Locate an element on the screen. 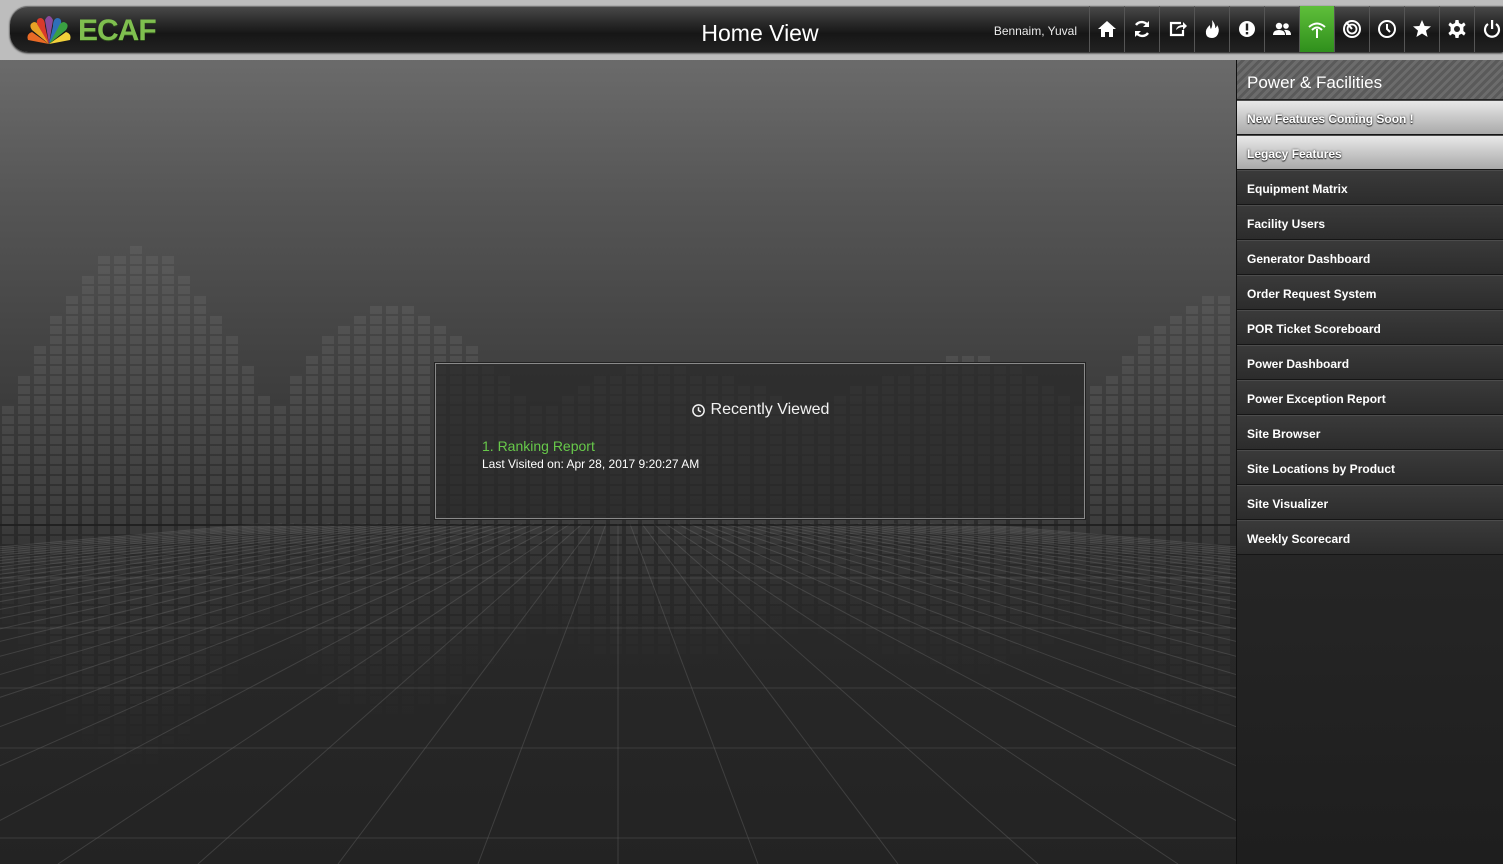  sidebar-item-legacy-features: Legacy Features is located at coordinates (1370, 152).